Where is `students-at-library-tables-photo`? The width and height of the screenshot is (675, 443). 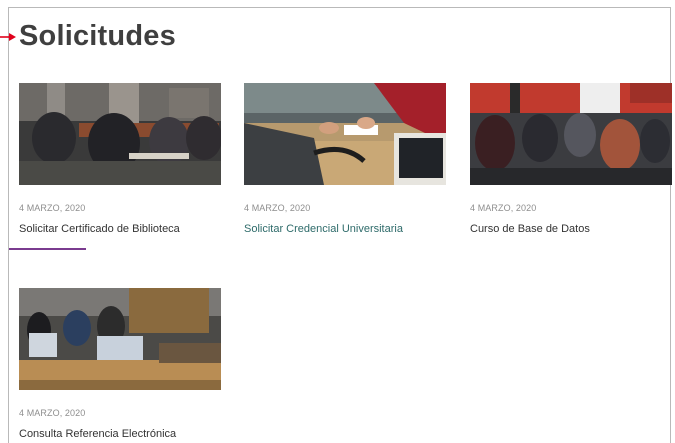 students-at-library-tables-photo is located at coordinates (120, 134).